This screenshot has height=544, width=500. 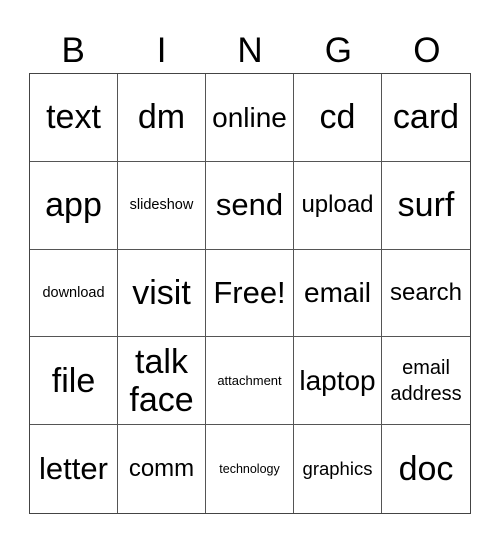 What do you see at coordinates (74, 118) in the screenshot?
I see `bingo-cell: text` at bounding box center [74, 118].